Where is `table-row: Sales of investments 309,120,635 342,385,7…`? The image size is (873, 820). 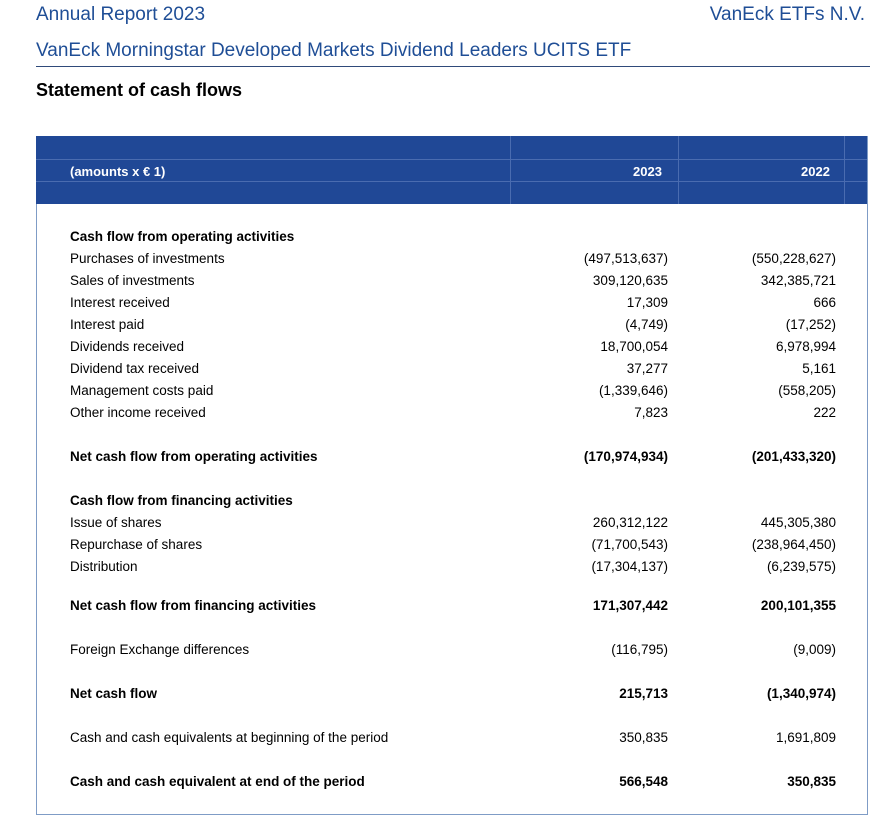 table-row: Sales of investments 309,120,635 342,385,7… is located at coordinates (453, 283).